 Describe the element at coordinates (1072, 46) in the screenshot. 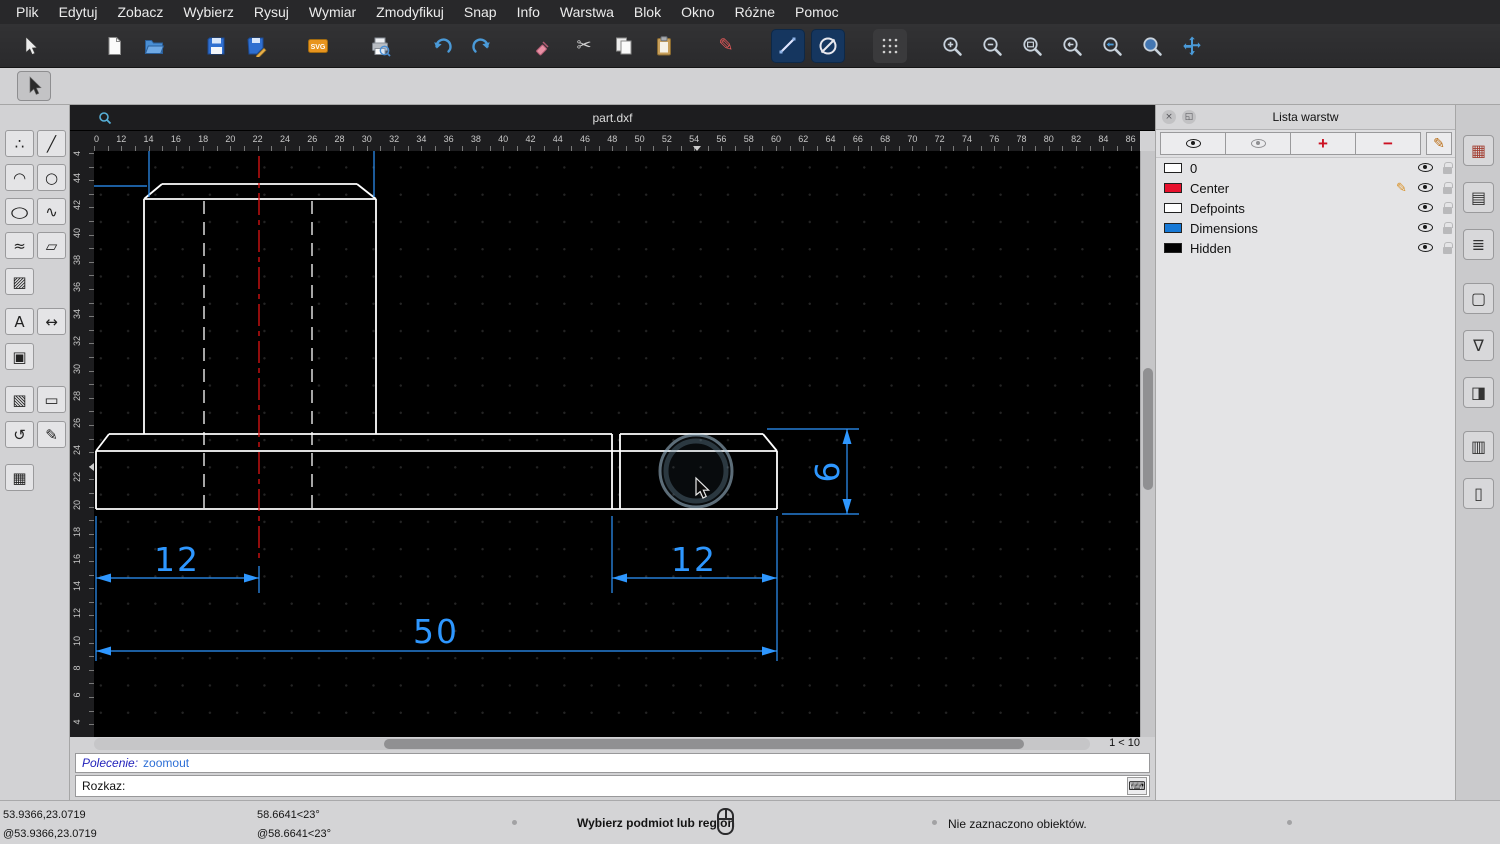

I see `zoom-previous-button` at that location.